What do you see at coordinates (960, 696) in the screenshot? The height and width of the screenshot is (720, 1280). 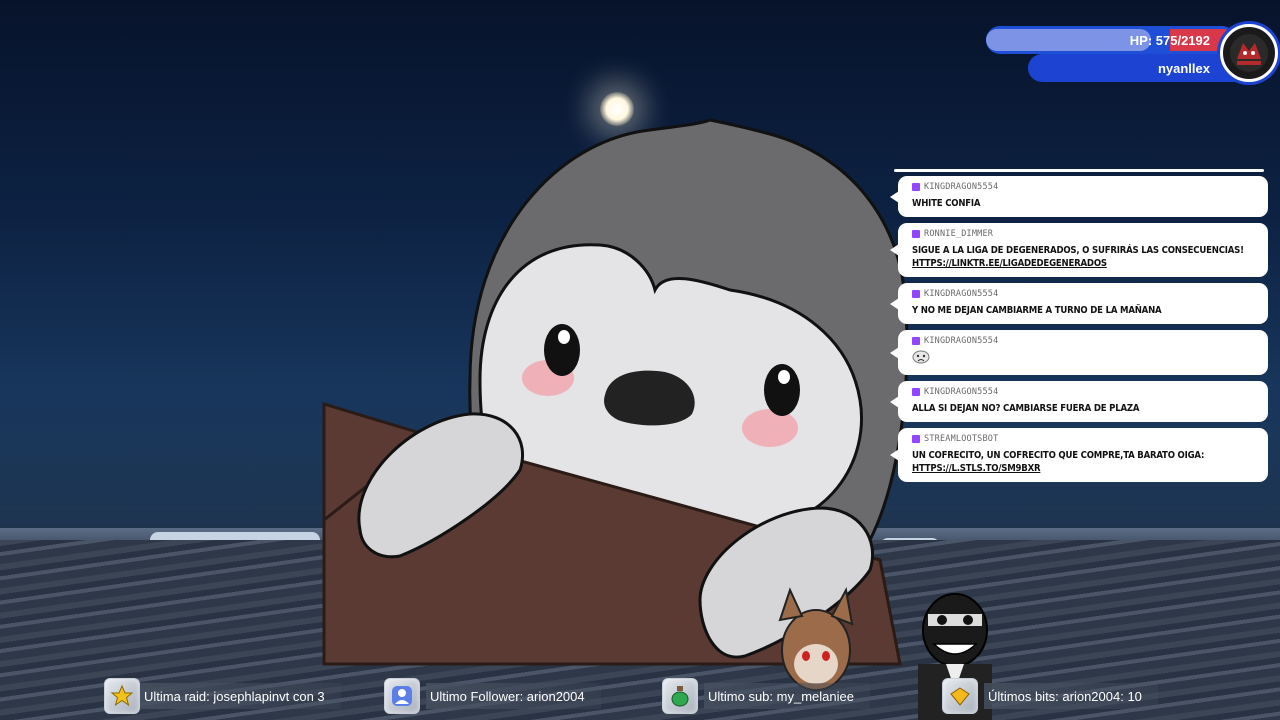 I see `diamond-icon` at bounding box center [960, 696].